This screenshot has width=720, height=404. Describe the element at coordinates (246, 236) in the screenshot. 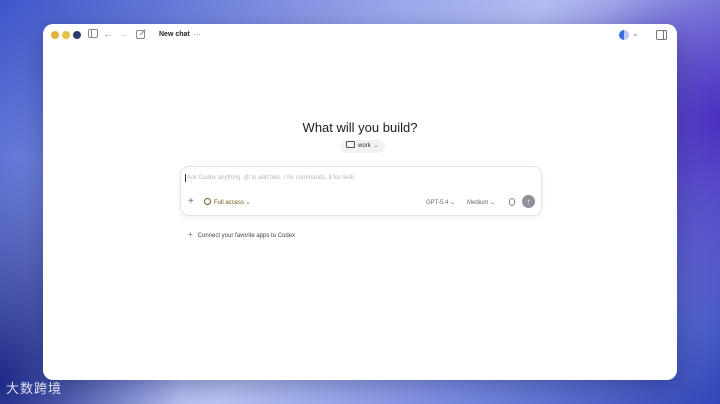

I see `connect-apps-label: Connect your favorite apps to Codex` at that location.